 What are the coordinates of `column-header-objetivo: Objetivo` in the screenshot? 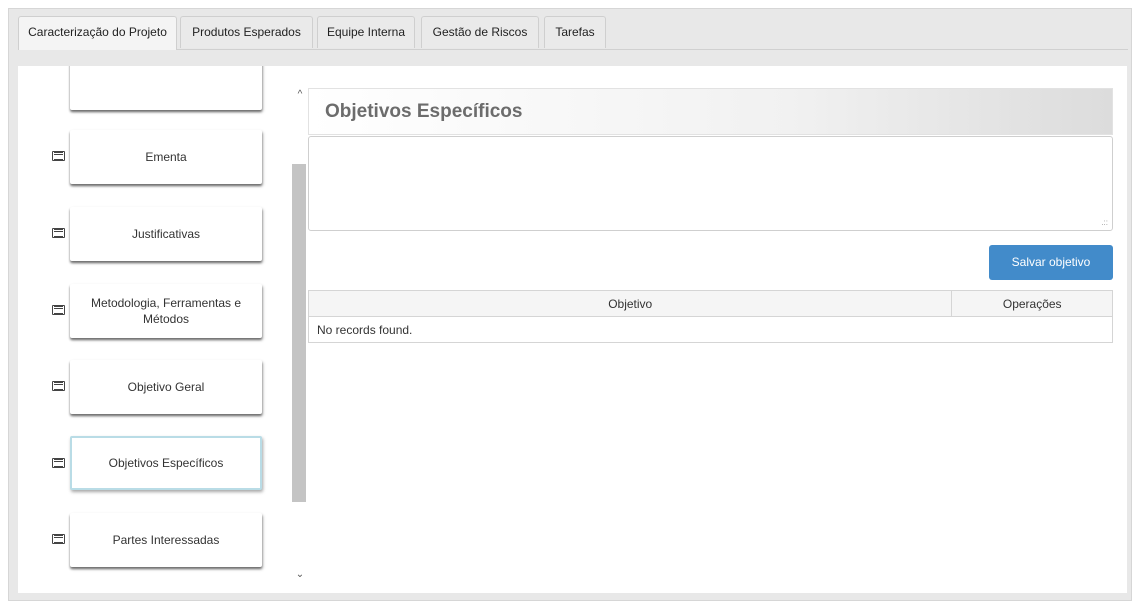 It's located at (630, 303).